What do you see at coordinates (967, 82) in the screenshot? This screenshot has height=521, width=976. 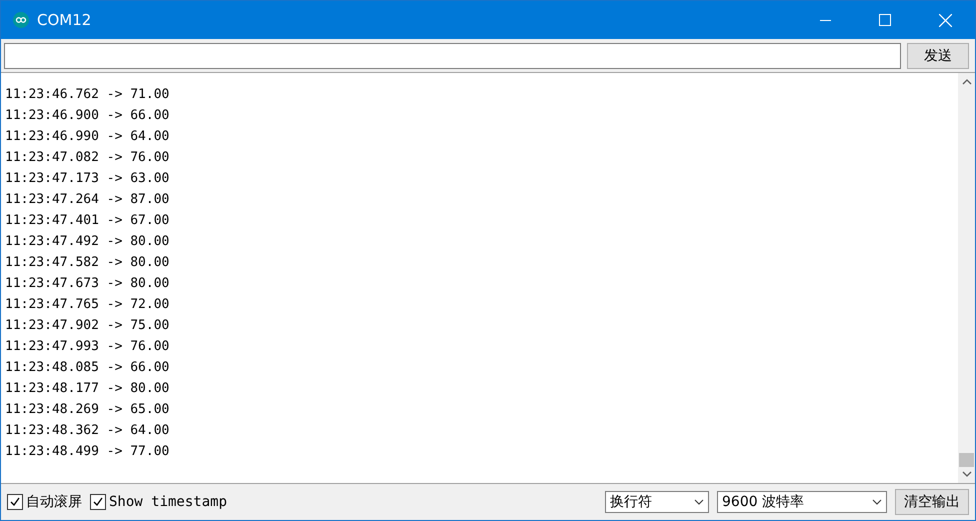 I see `scroll-up-icon` at bounding box center [967, 82].